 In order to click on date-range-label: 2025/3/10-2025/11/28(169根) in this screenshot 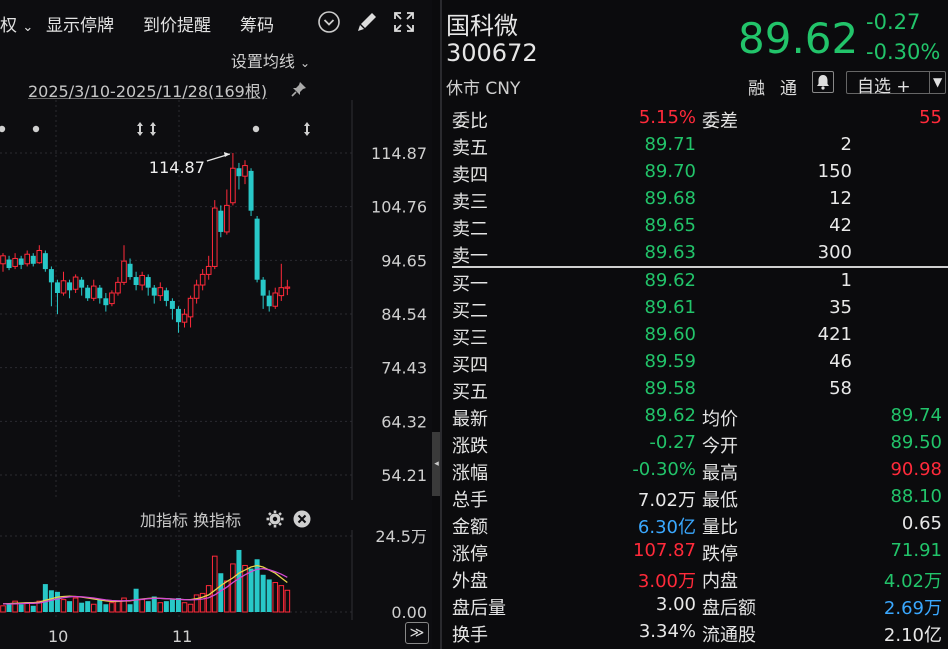, I will do `click(147, 90)`.